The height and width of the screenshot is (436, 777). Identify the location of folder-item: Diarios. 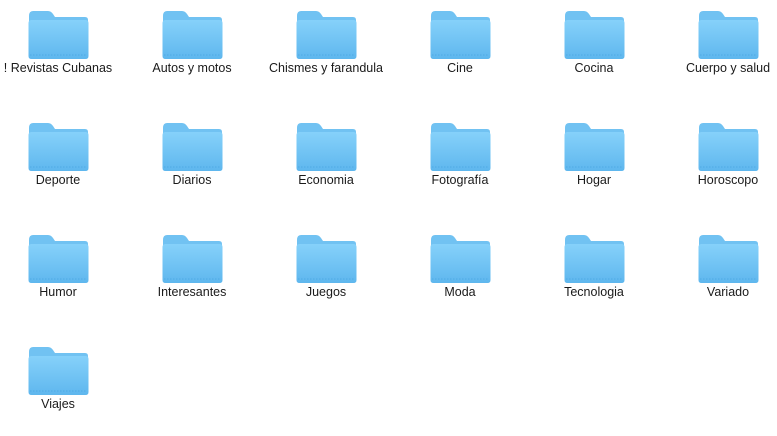
(192, 165).